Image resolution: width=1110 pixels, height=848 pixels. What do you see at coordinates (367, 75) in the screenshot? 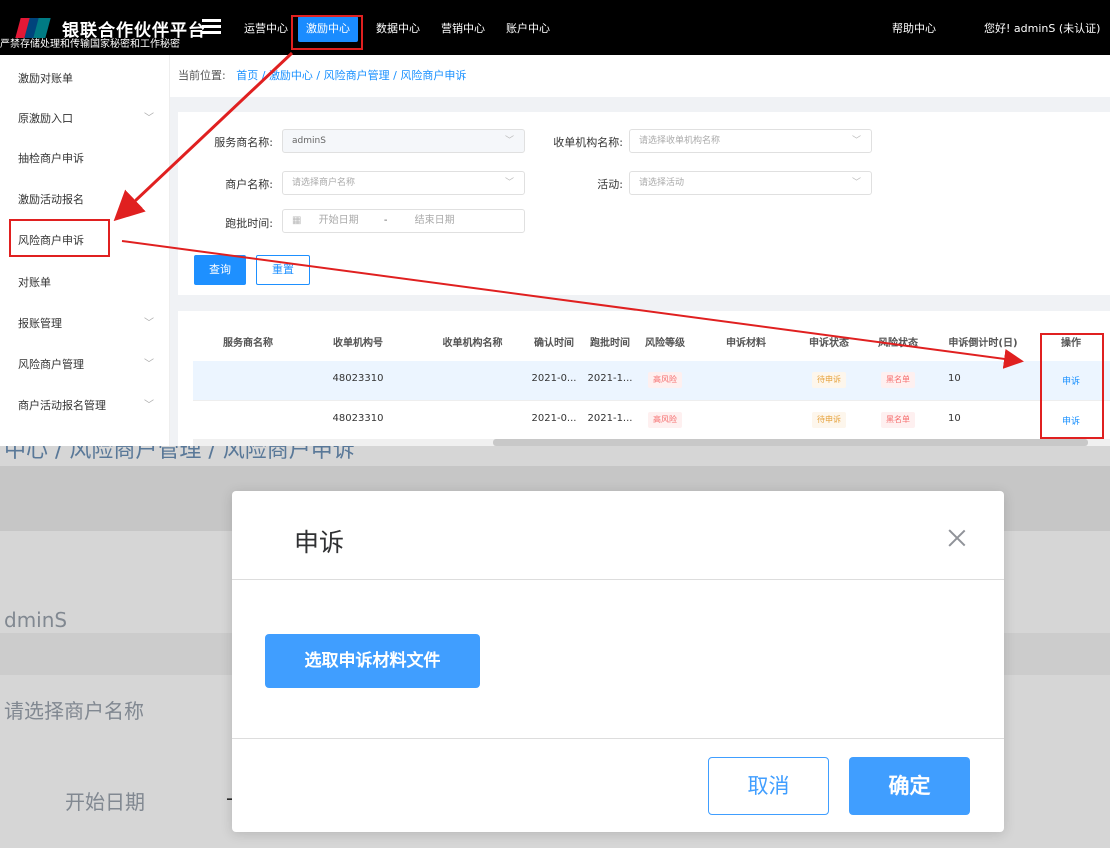
I see `breadcrumb-path: 激励中心 / 风险商户管理 / 风险商户申诉` at bounding box center [367, 75].